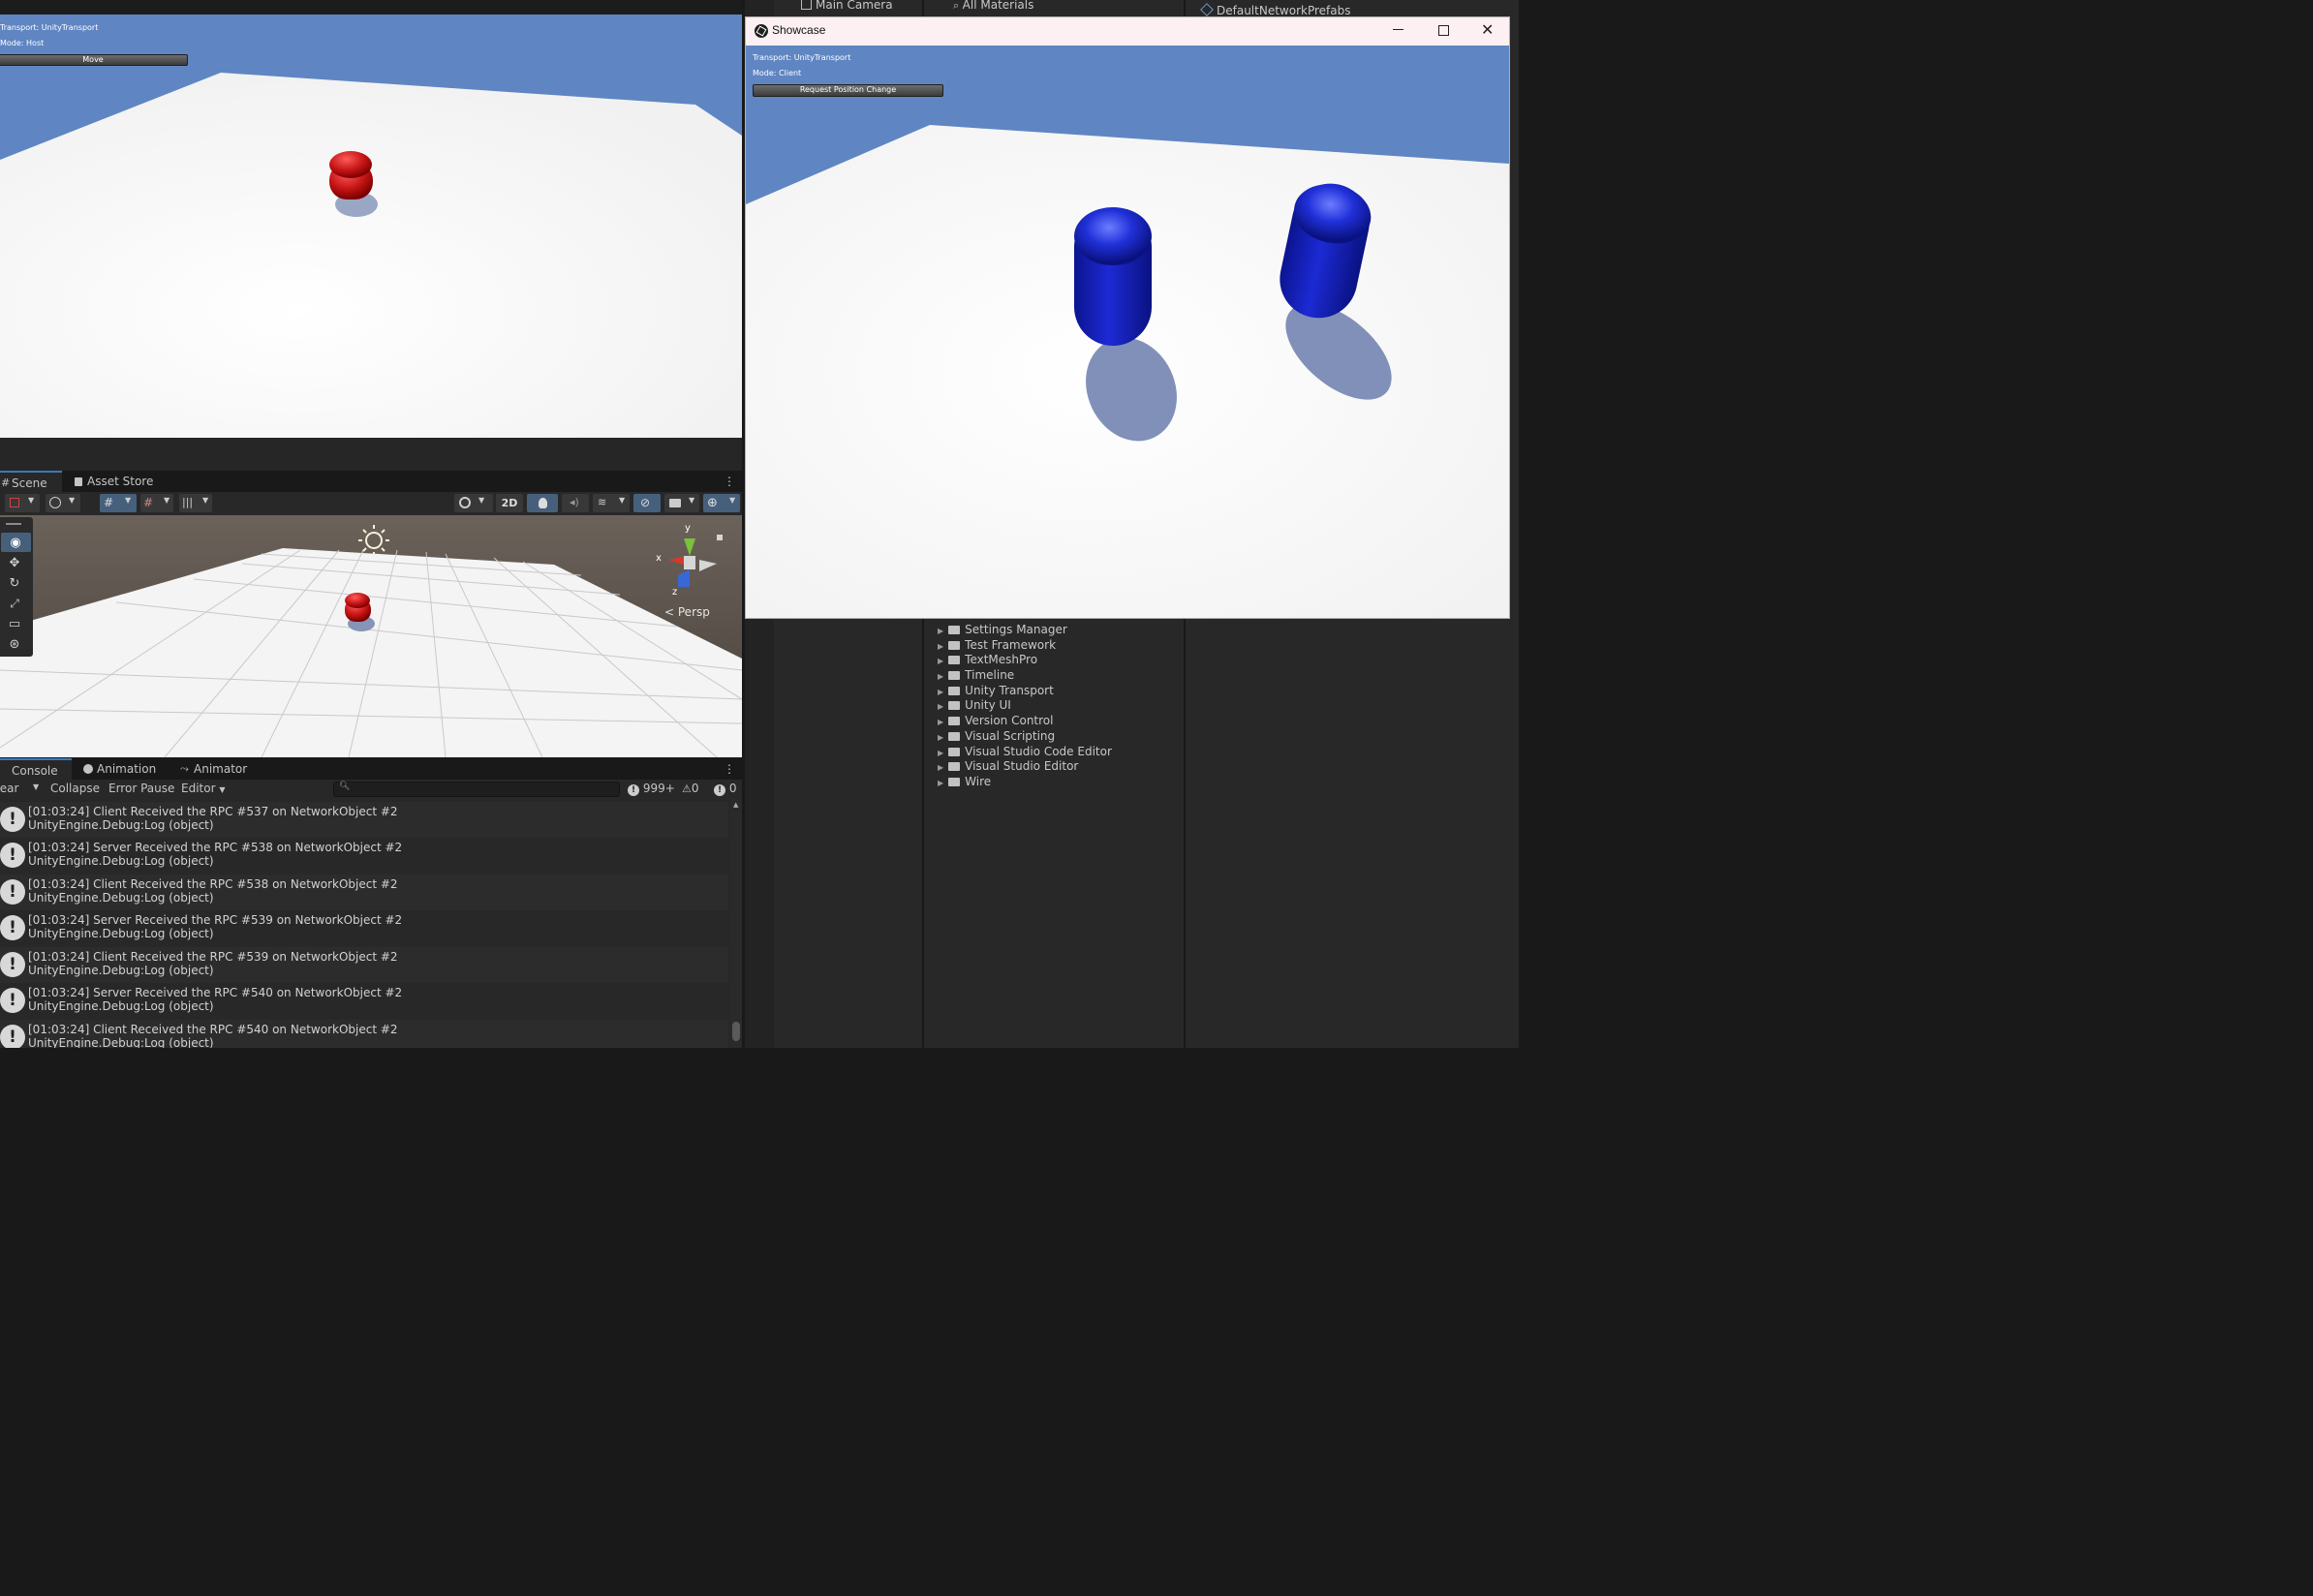 The height and width of the screenshot is (1596, 2313). I want to click on console-scrollbar: ▲, so click(736, 923).